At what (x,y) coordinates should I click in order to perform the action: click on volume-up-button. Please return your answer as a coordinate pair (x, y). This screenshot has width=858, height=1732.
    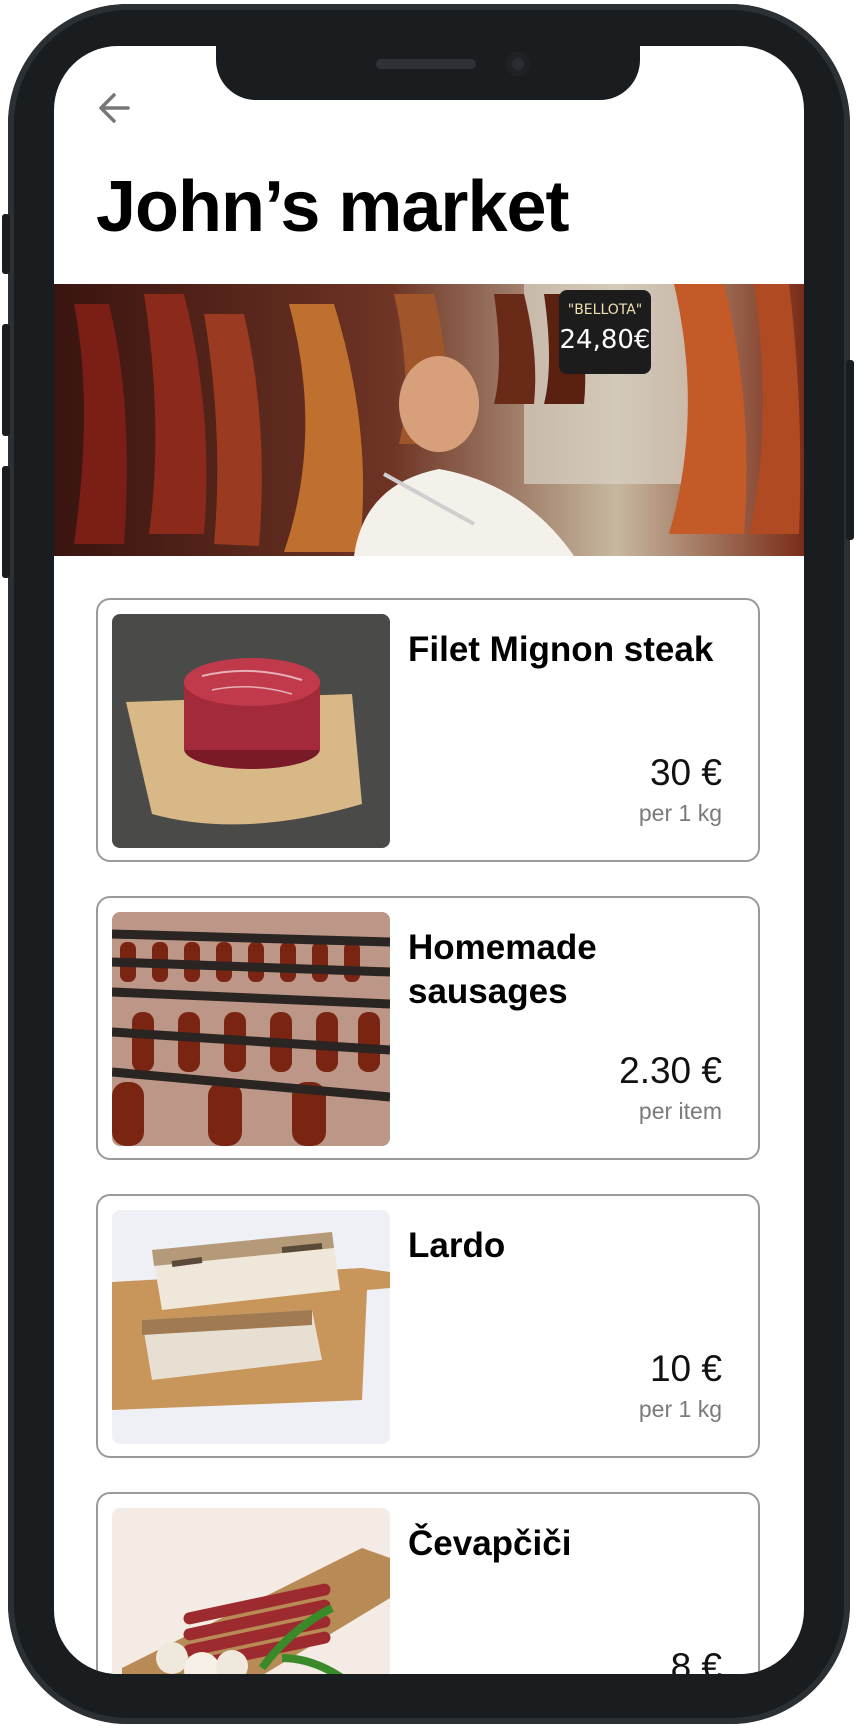
    Looking at the image, I should click on (6, 380).